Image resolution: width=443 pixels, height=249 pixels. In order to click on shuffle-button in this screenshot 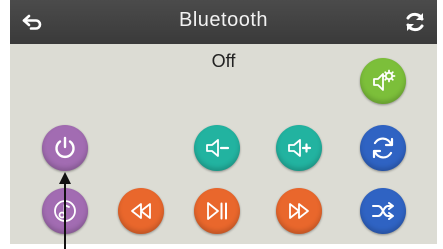, I will do `click(383, 211)`.